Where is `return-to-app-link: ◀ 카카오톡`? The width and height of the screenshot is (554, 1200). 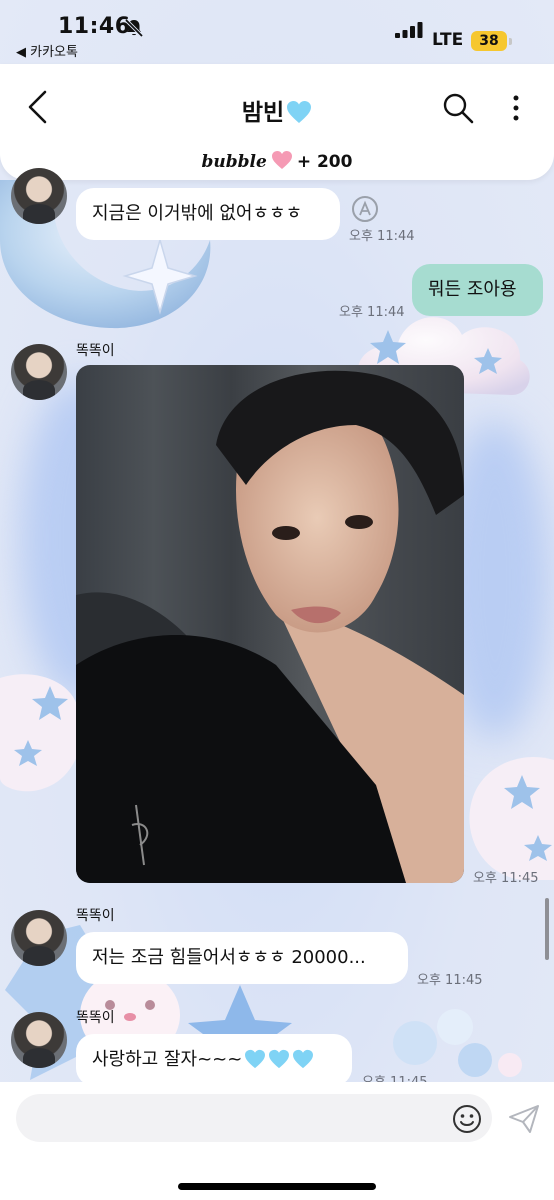
return-to-app-link: ◀ 카카오톡 is located at coordinates (47, 50).